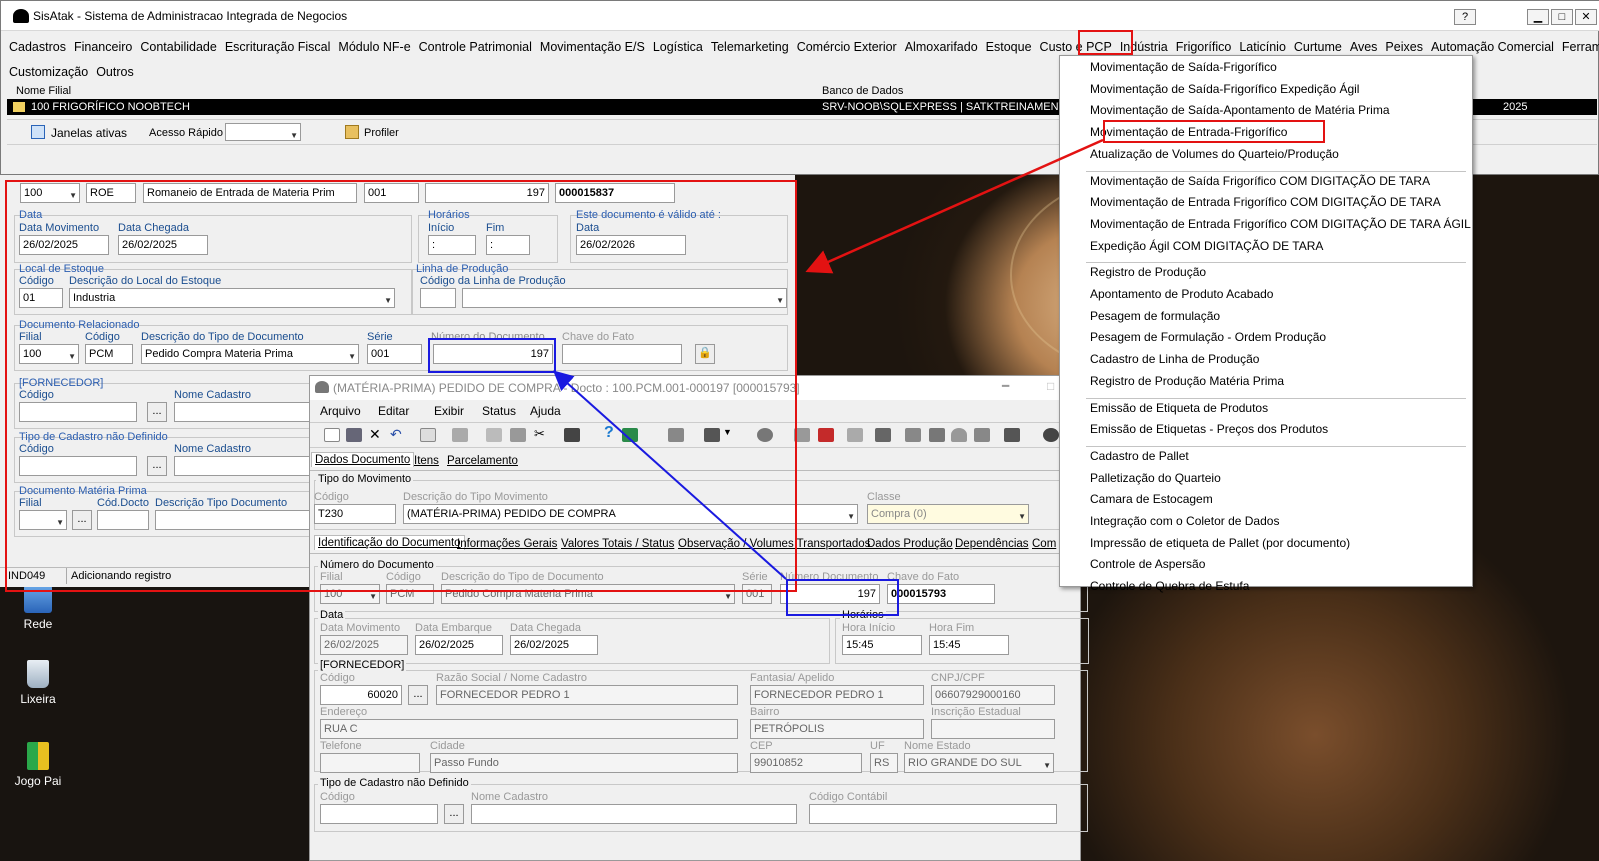  I want to click on blue-arrow, so click(670, 475).